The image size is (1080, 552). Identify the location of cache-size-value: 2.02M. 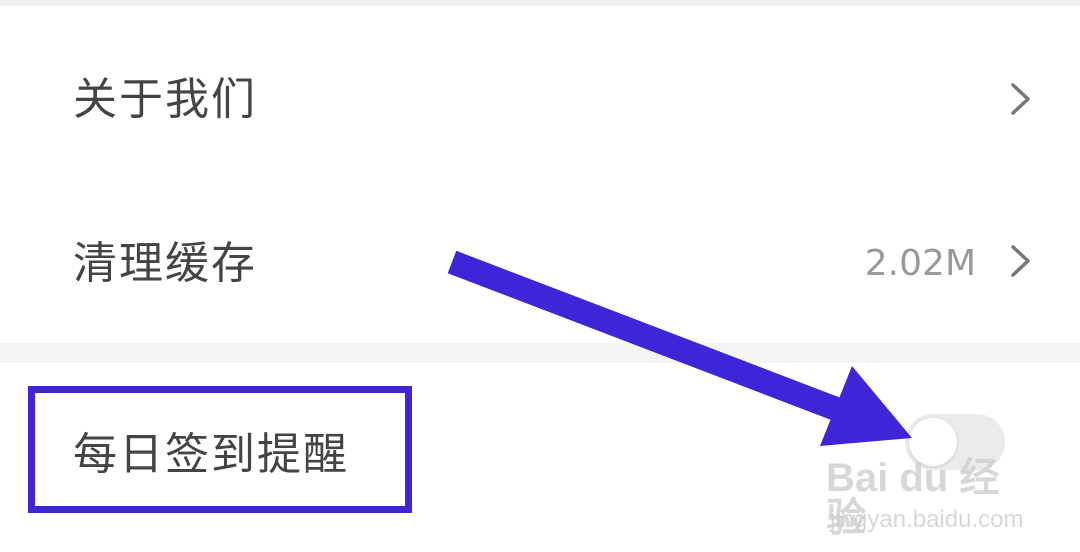
(920, 263).